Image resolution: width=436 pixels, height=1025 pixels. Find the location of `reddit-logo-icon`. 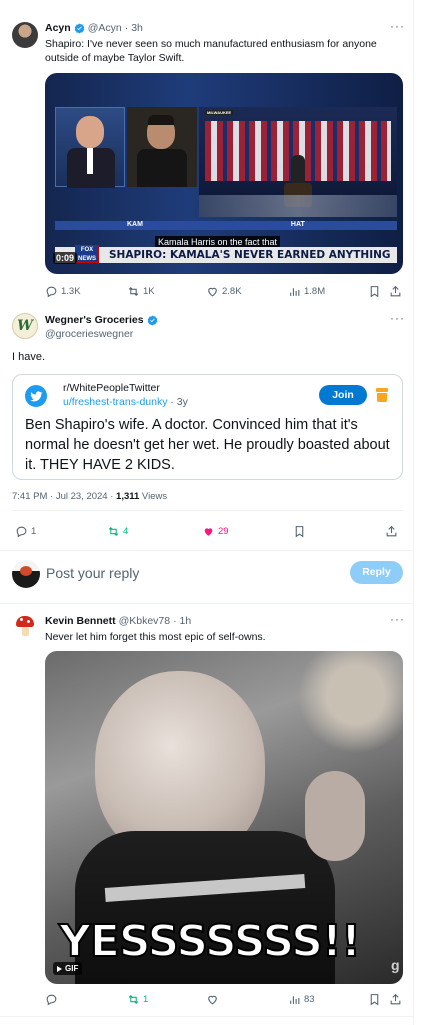

reddit-logo-icon is located at coordinates (36, 396).